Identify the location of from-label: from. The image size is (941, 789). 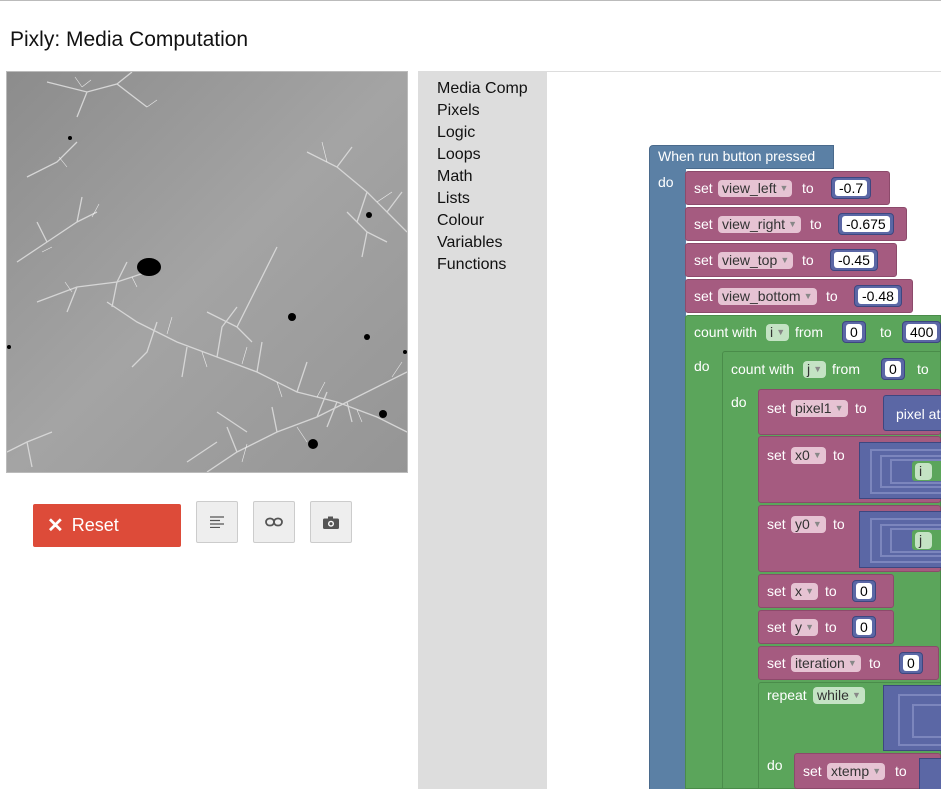
(809, 332).